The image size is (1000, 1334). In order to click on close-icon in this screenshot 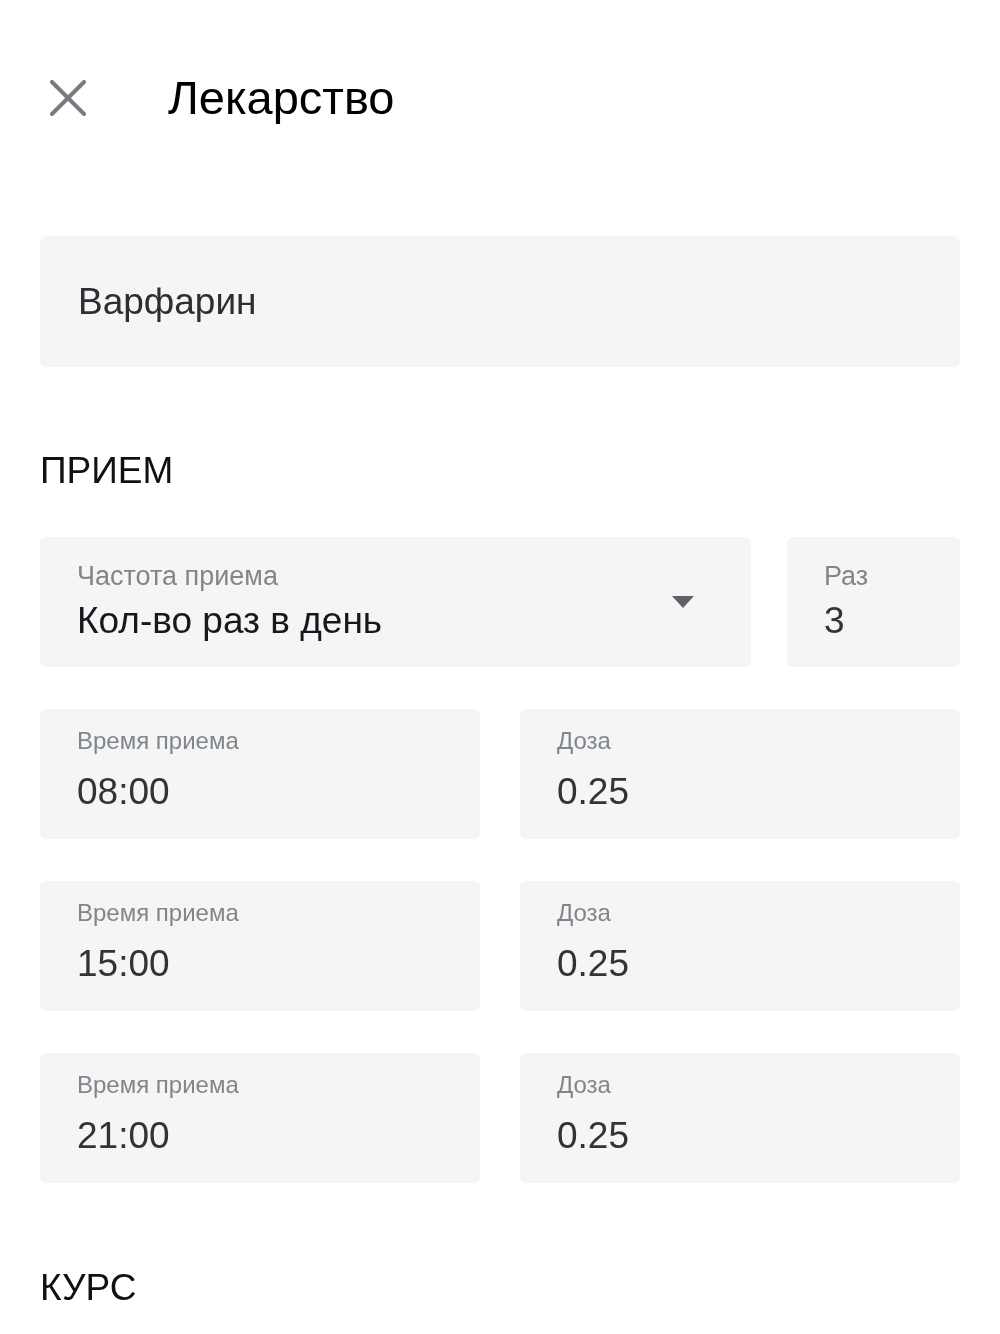, I will do `click(68, 98)`.